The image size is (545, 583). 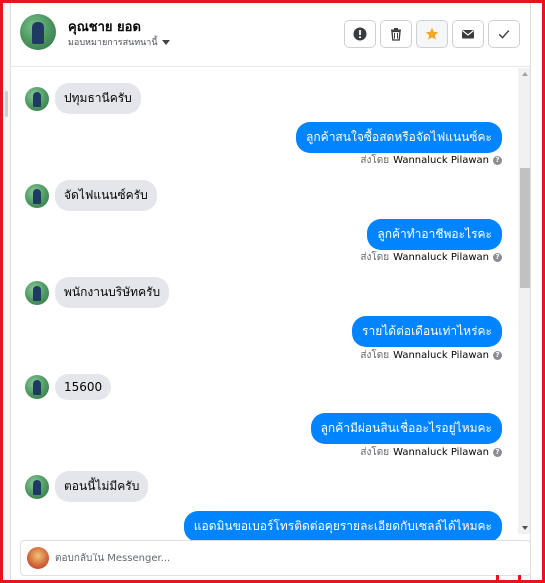 I want to click on alert-icon, so click(x=360, y=34).